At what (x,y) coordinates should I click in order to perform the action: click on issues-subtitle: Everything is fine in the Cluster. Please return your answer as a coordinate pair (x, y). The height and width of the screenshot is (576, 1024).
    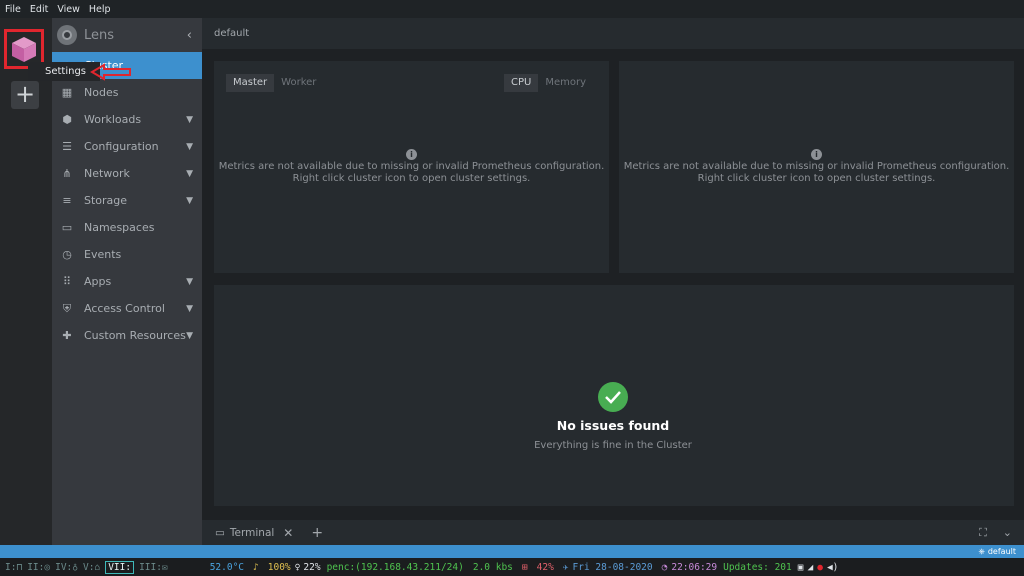
    Looking at the image, I should click on (613, 445).